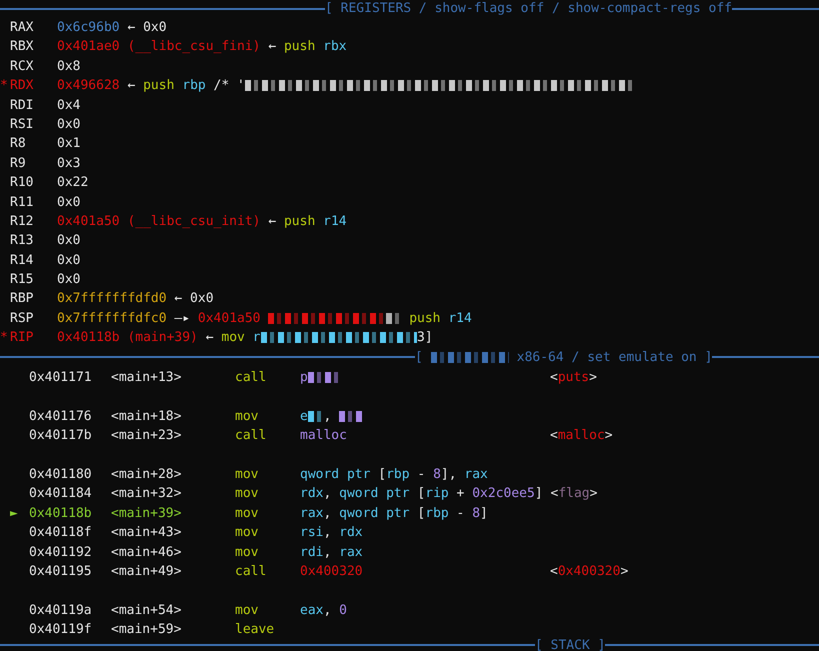 This screenshot has width=819, height=651. Describe the element at coordinates (72, 183) in the screenshot. I see `register-value: 0x22` at that location.